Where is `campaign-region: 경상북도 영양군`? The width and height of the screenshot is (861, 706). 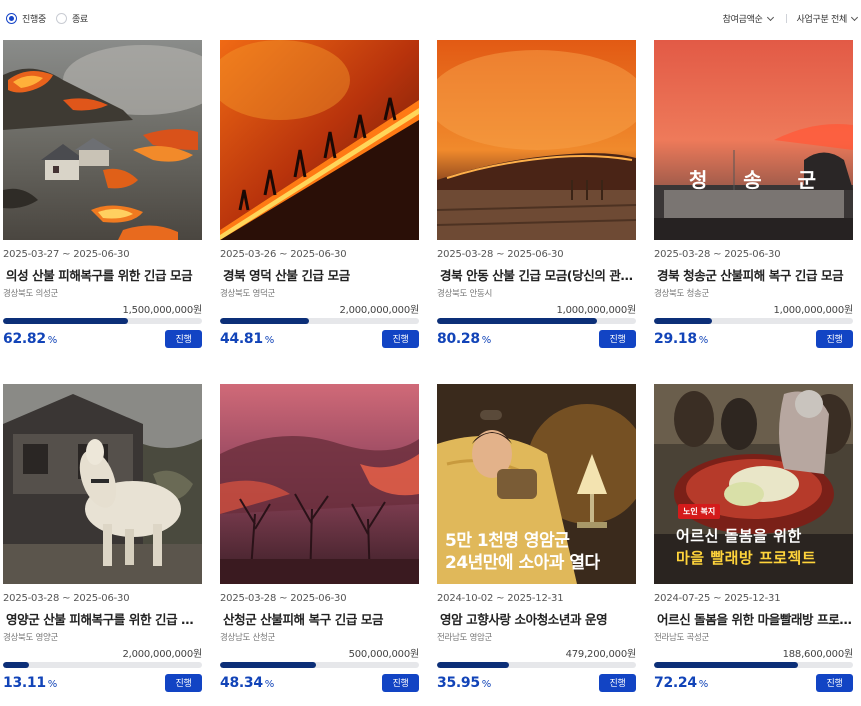
campaign-region: 경상북도 영양군 is located at coordinates (31, 638).